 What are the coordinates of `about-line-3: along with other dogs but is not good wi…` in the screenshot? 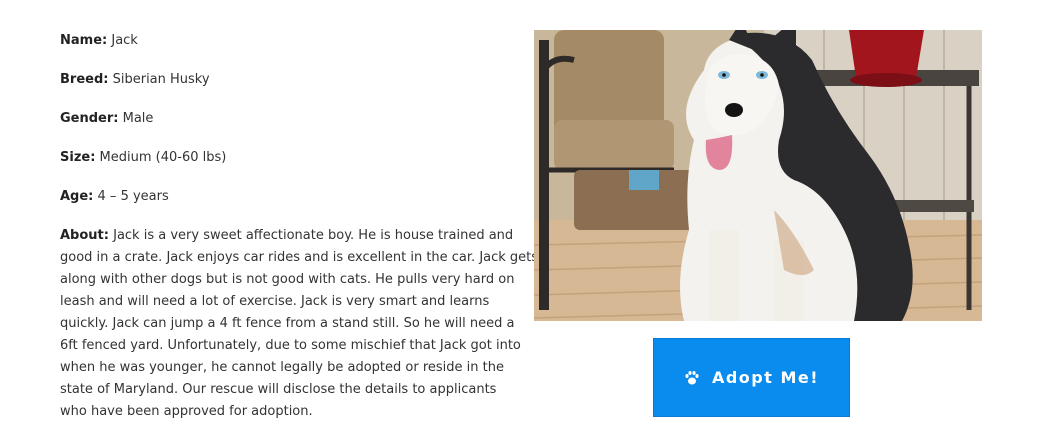 It's located at (287, 279).